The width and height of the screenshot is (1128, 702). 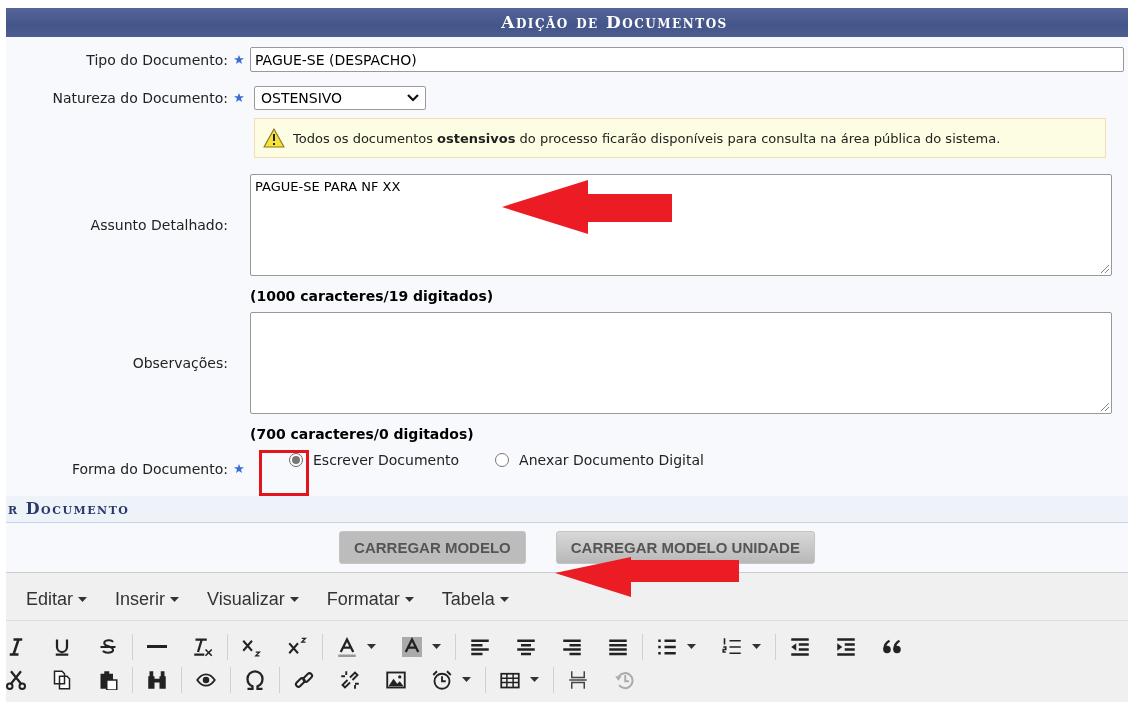 I want to click on link-icon, so click(x=304, y=679).